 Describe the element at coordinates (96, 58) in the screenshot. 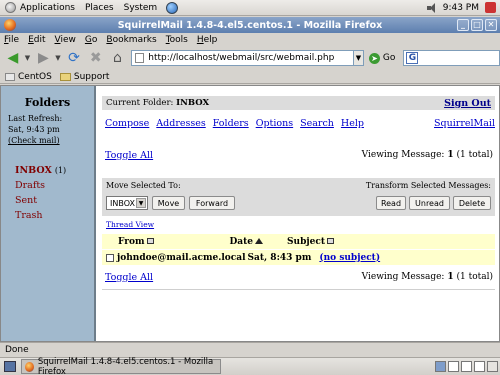

I see `stop-icon: ✖` at that location.